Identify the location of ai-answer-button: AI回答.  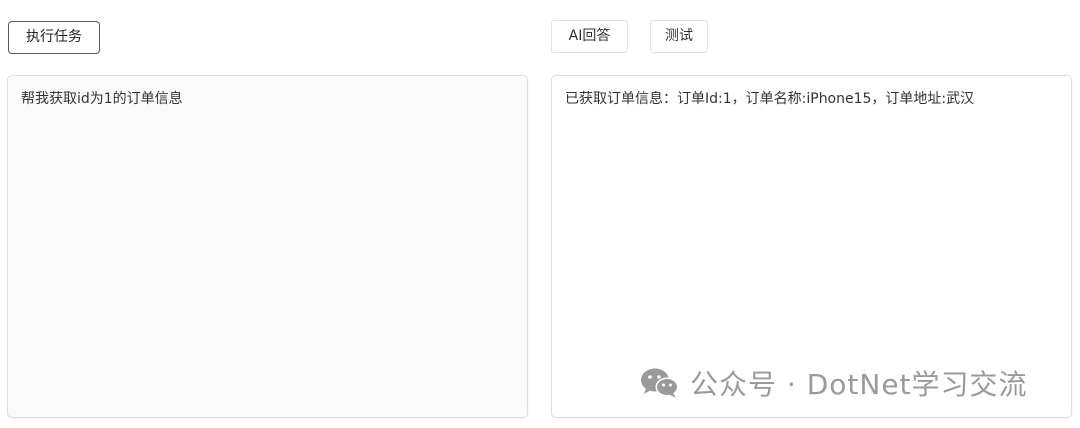
(589, 36).